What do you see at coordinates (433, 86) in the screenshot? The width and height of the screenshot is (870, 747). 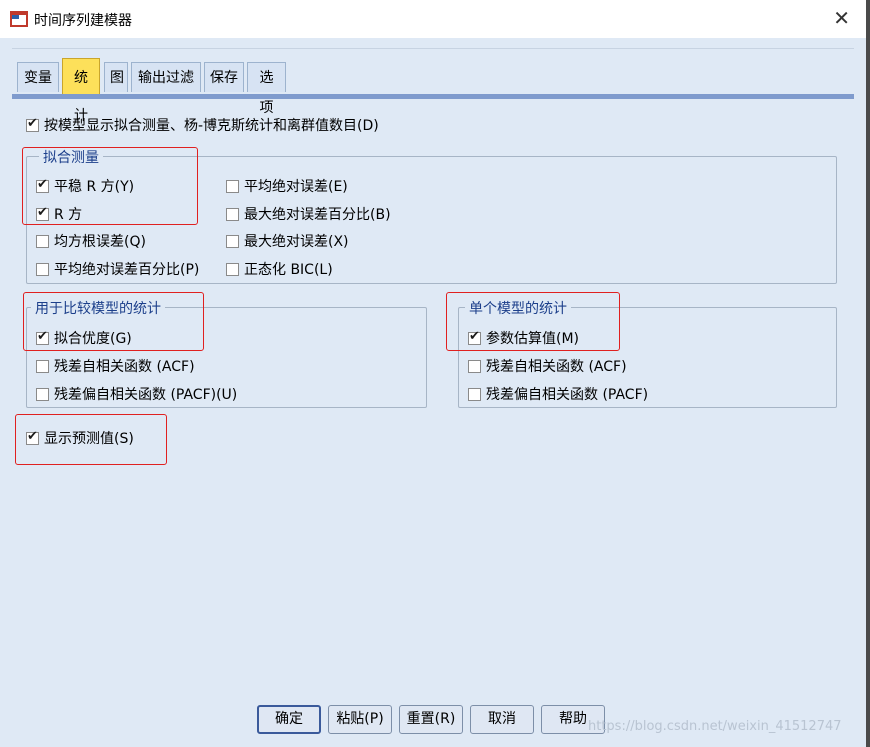 I see `tab-bar: 变量 统计 图 输出过滤 保存 选项` at bounding box center [433, 86].